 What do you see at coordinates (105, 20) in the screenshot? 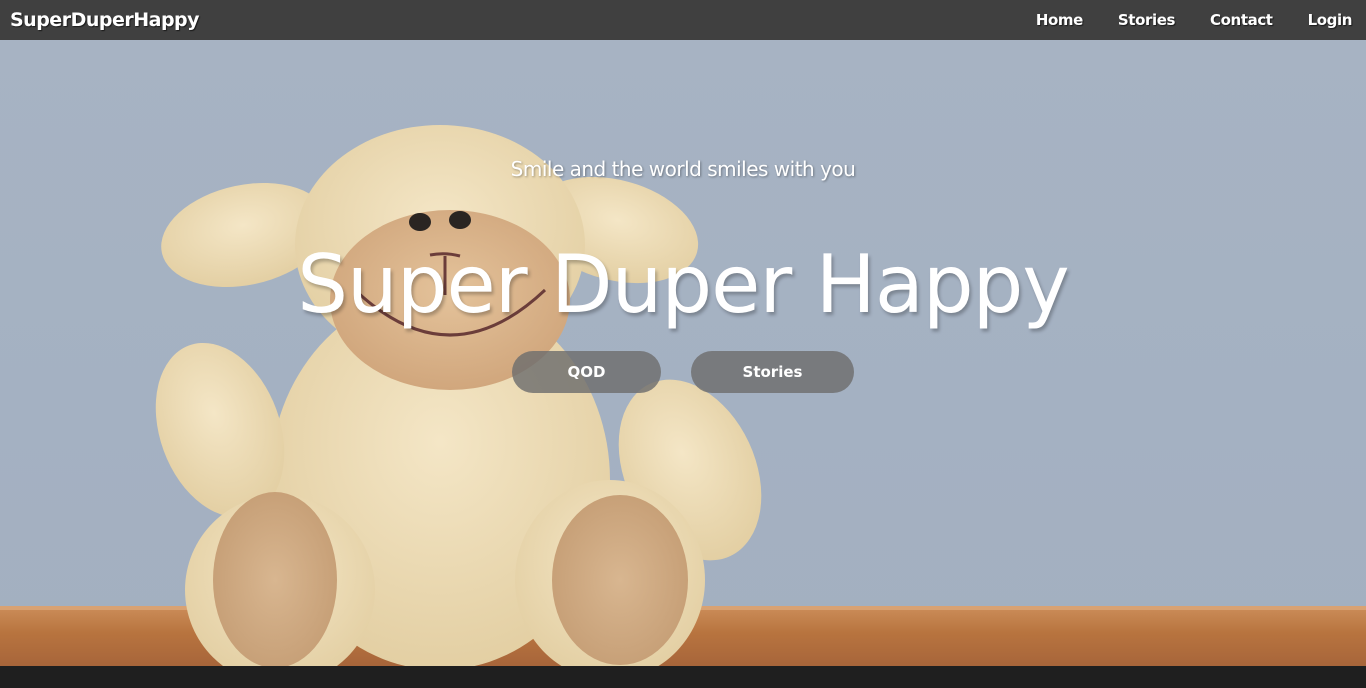
I see `brand-logo: SuperDuperHappy` at bounding box center [105, 20].